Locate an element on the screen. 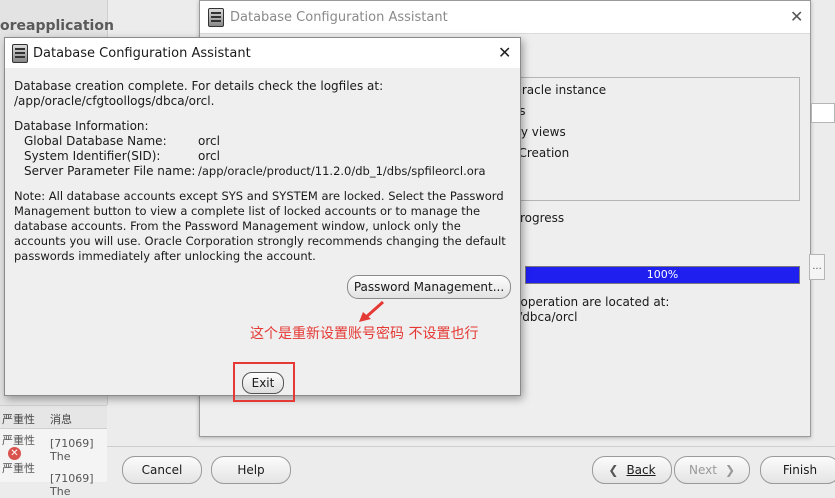 The height and width of the screenshot is (498, 835). info-label: Global Database Name: is located at coordinates (95, 141).